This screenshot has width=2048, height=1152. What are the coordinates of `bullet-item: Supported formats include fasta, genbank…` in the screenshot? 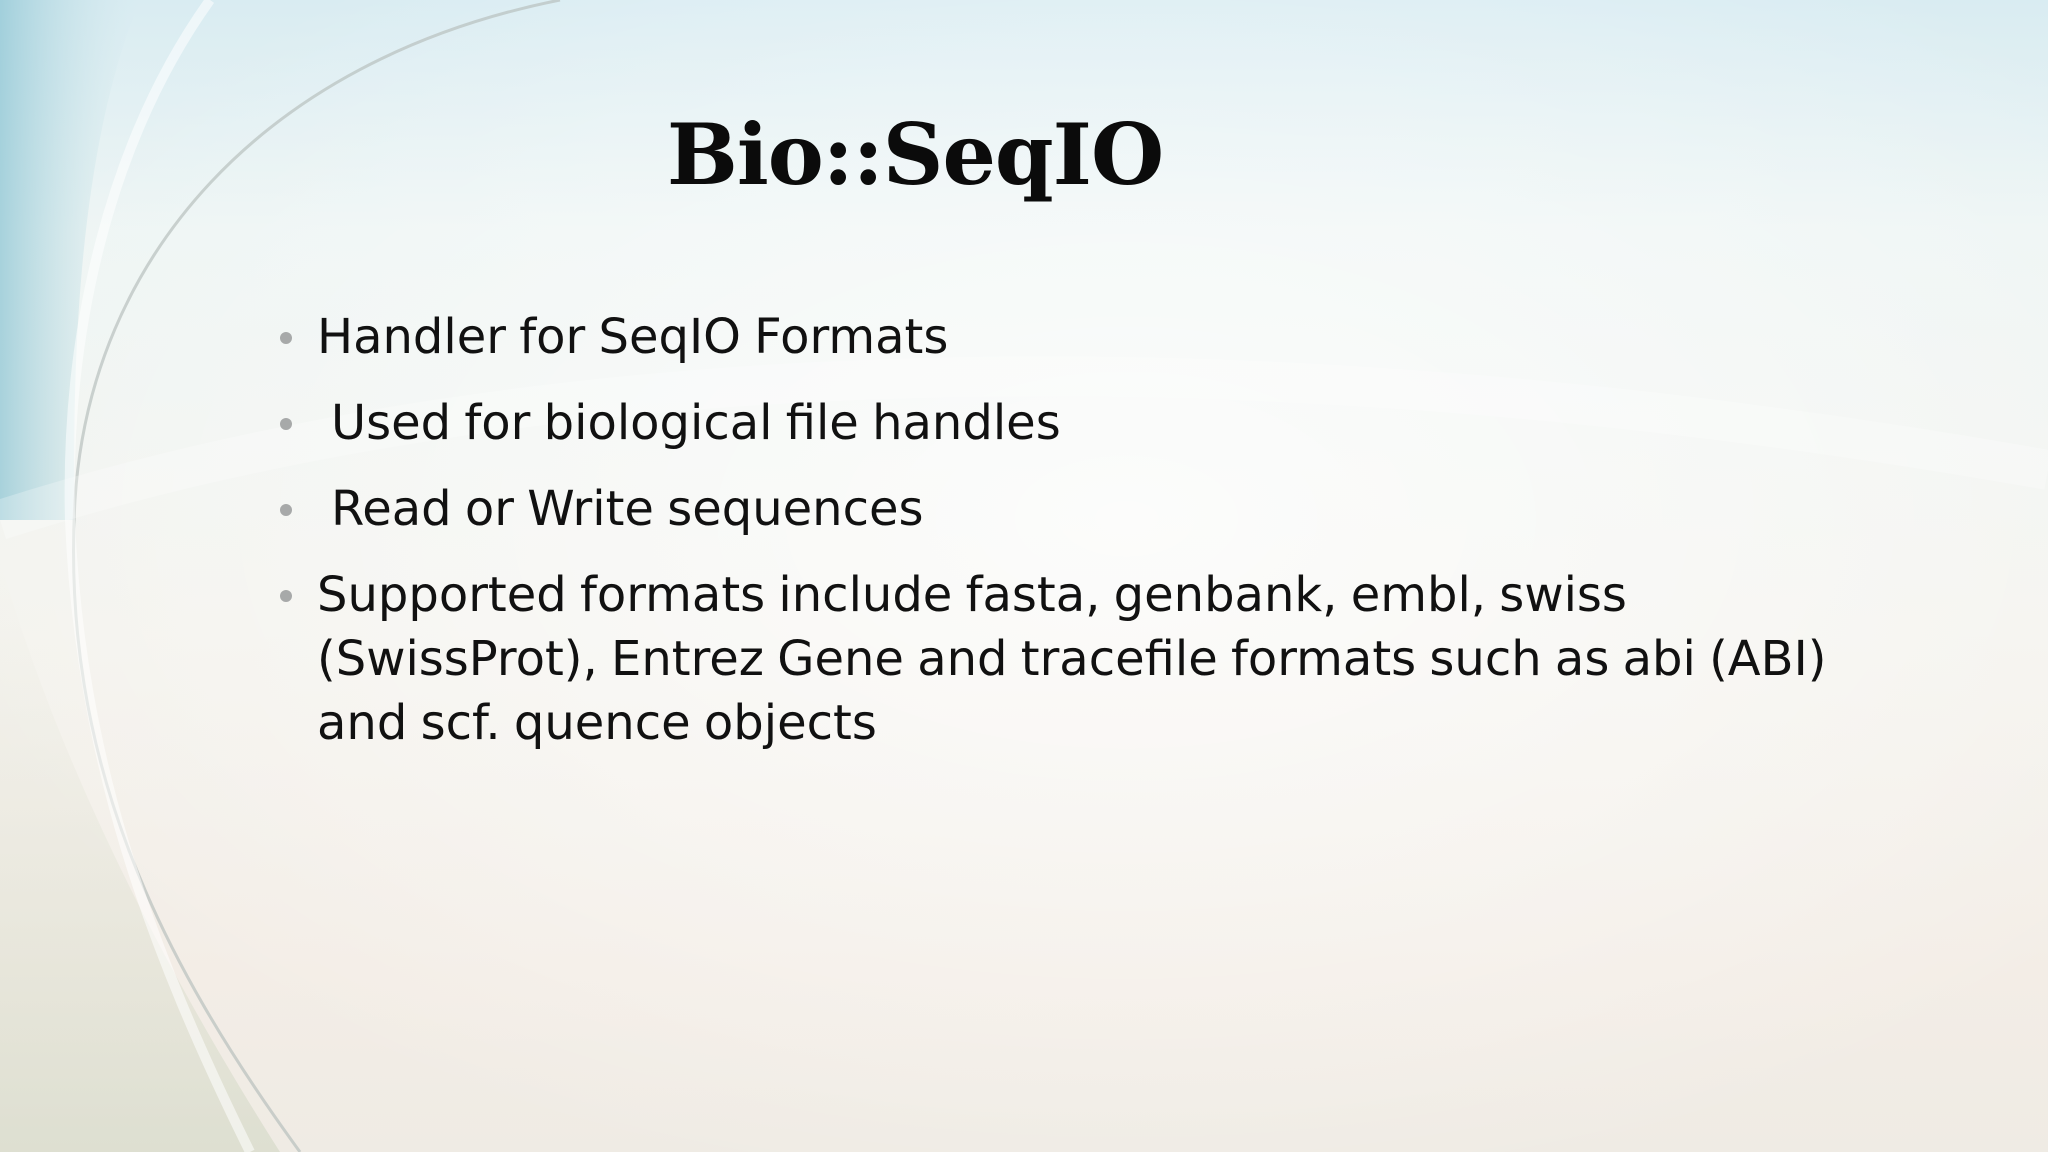 It's located at (1080, 659).